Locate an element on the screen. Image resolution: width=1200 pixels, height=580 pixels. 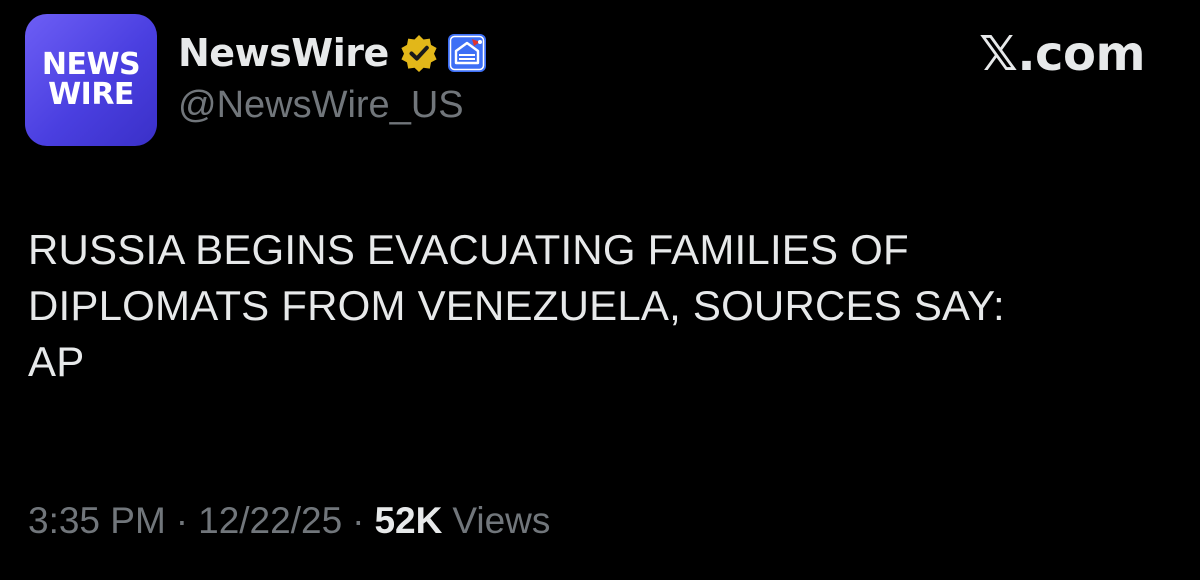
avatar-text-line1: NEWS is located at coordinates (91, 64).